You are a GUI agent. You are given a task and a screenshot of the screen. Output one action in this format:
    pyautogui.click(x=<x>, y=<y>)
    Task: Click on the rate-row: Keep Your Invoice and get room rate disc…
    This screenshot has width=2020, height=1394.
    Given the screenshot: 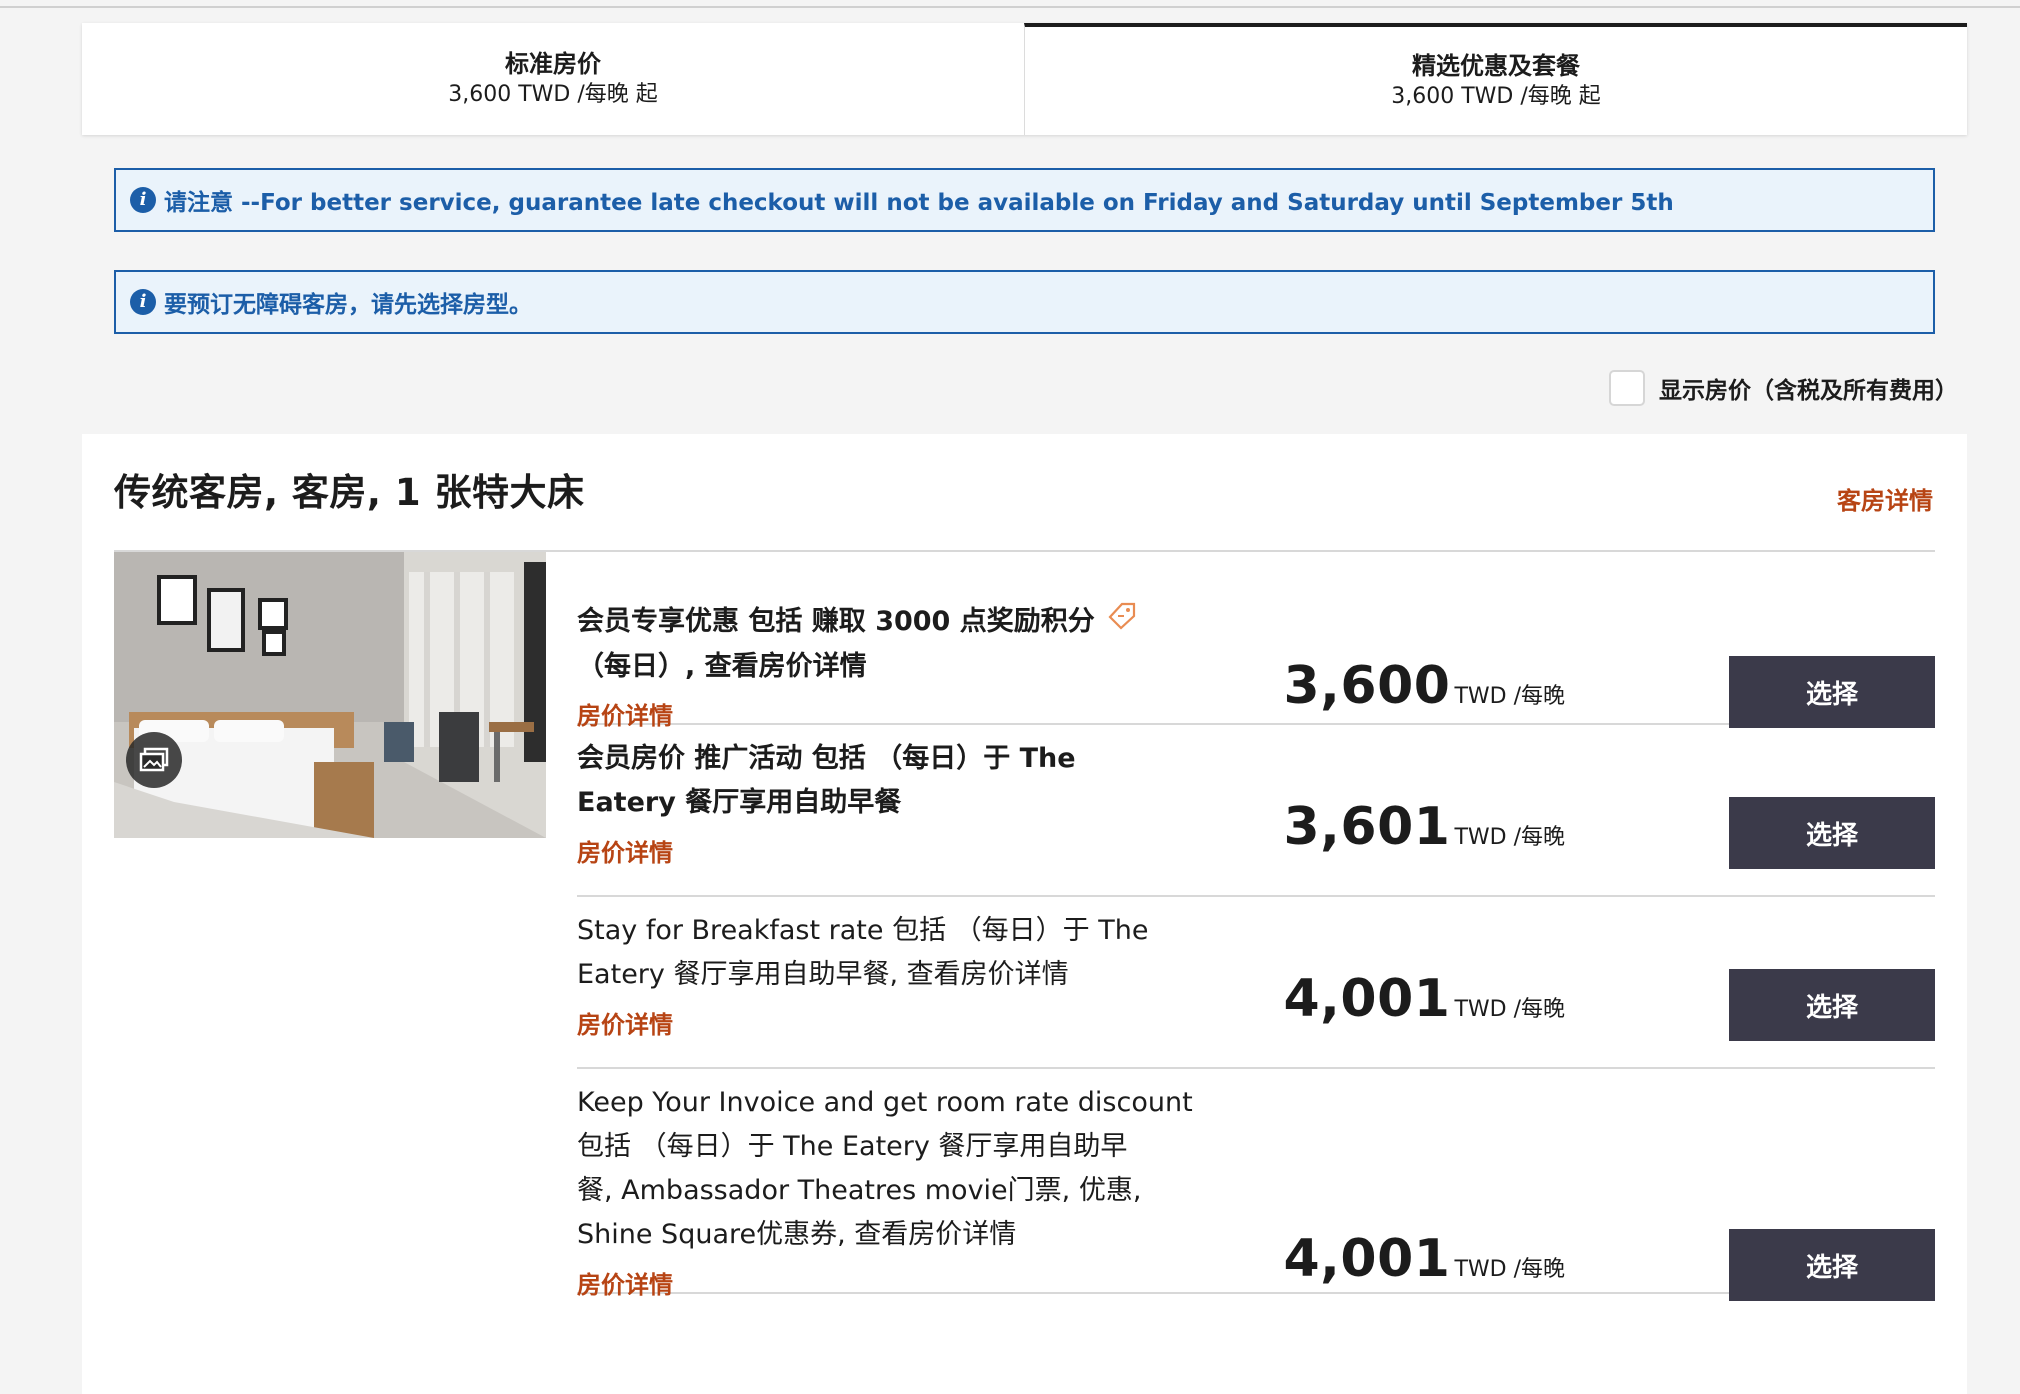 What is the action you would take?
    pyautogui.click(x=1256, y=1185)
    